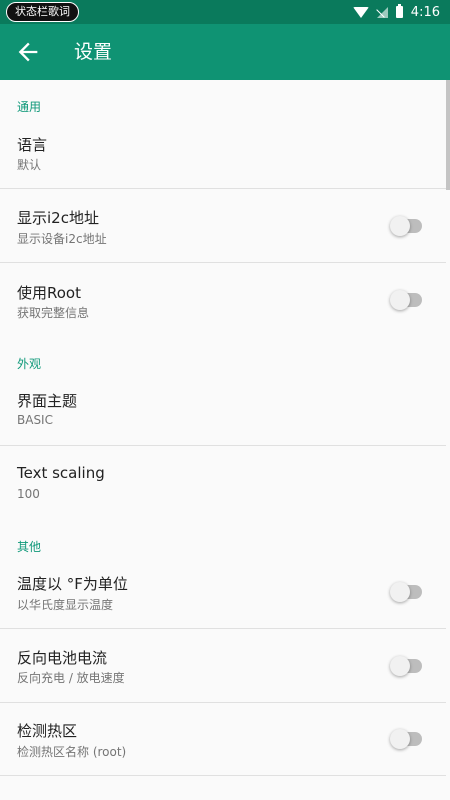 Image resolution: width=450 pixels, height=800 pixels. I want to click on setting-title: 语言, so click(32, 145).